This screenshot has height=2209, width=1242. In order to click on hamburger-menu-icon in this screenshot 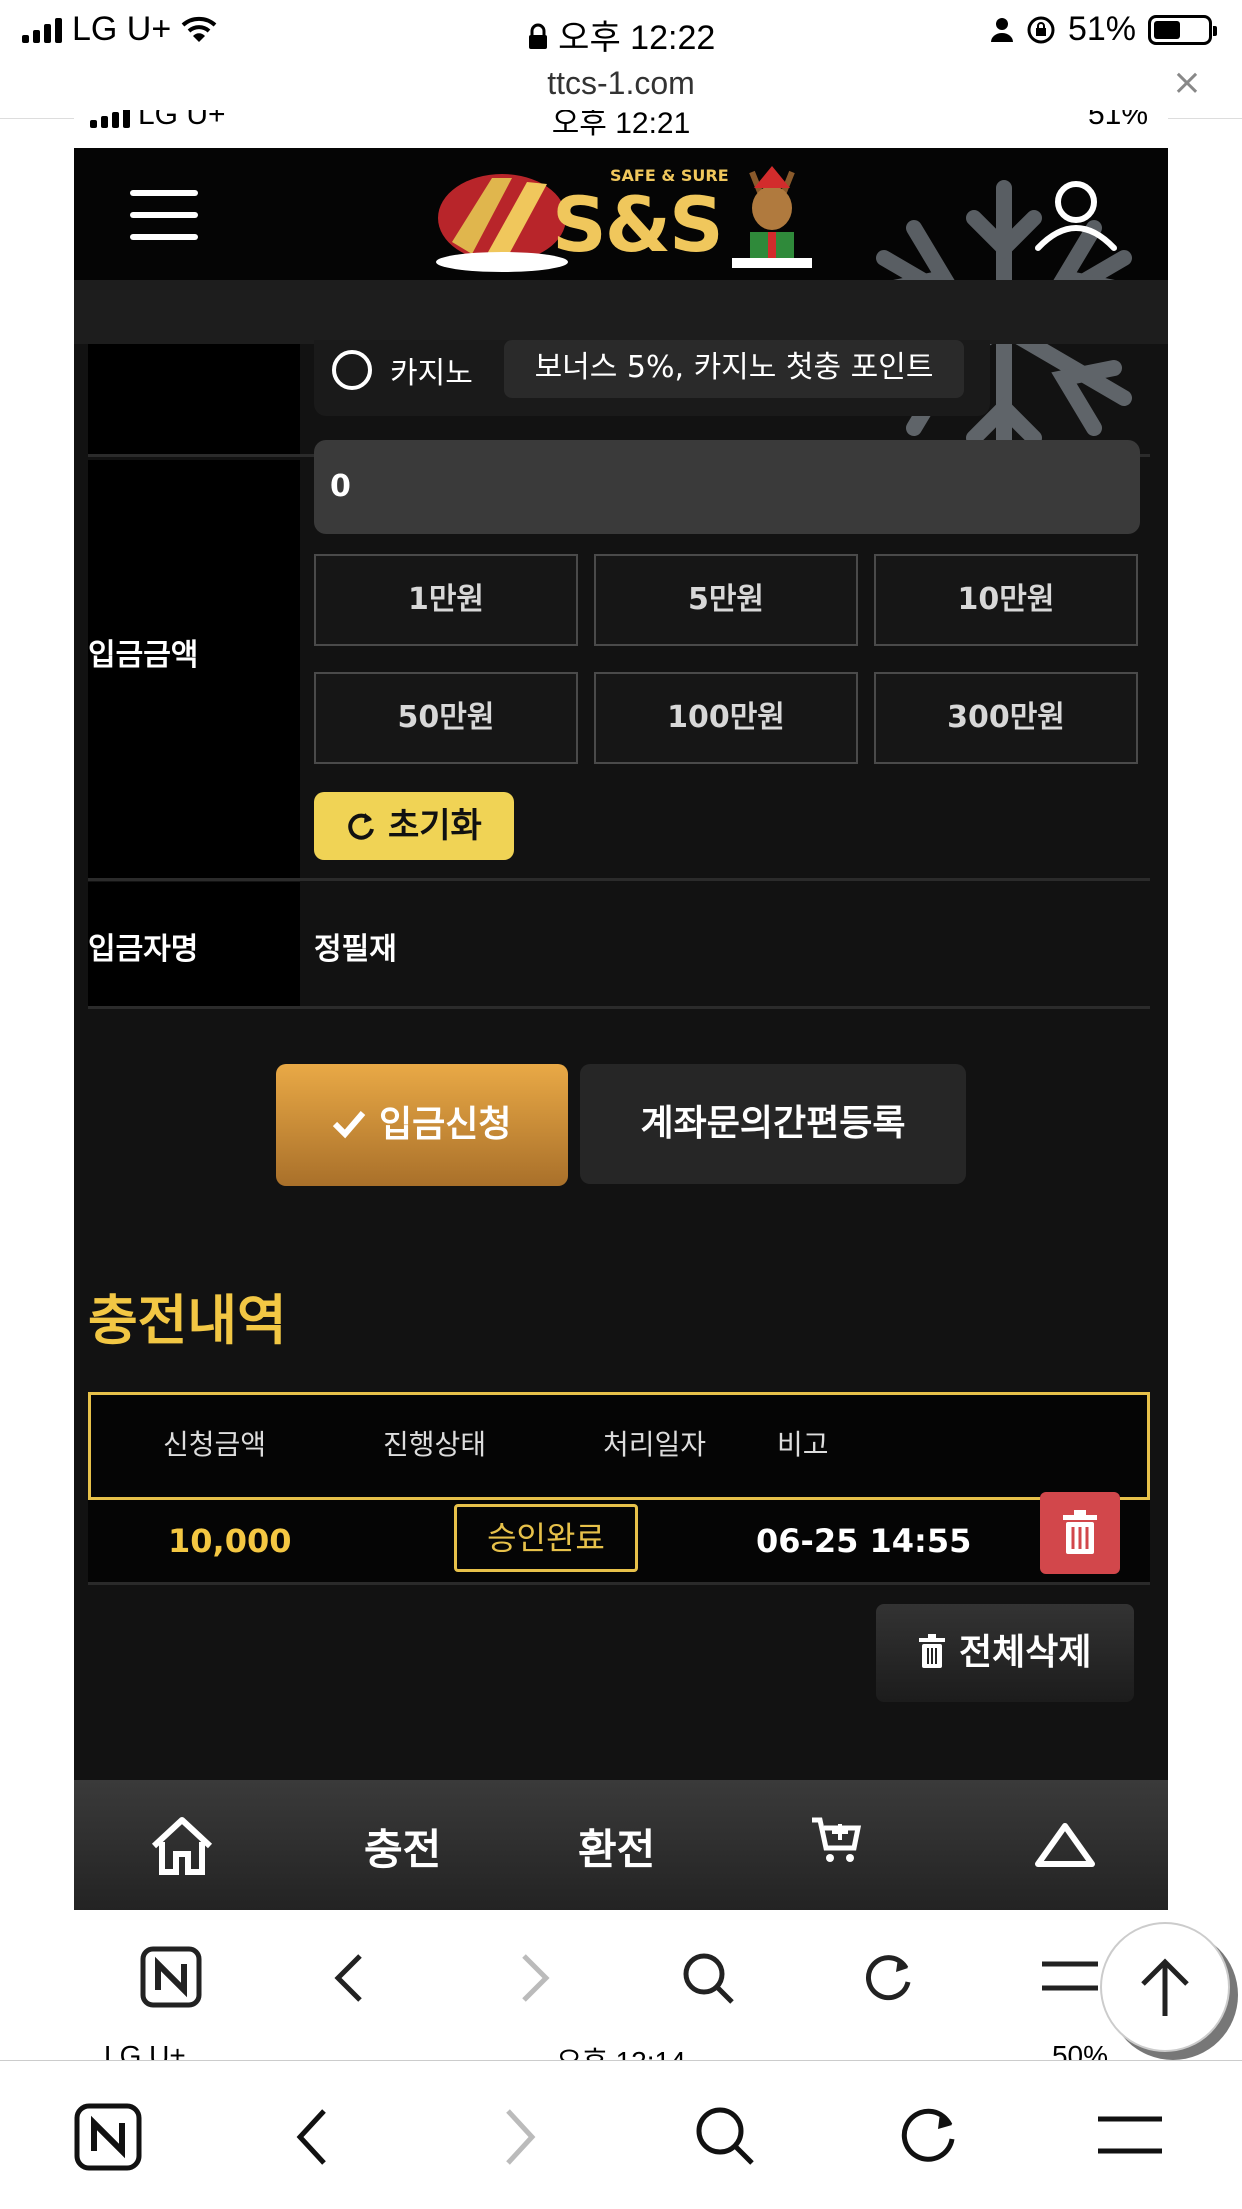, I will do `click(164, 215)`.